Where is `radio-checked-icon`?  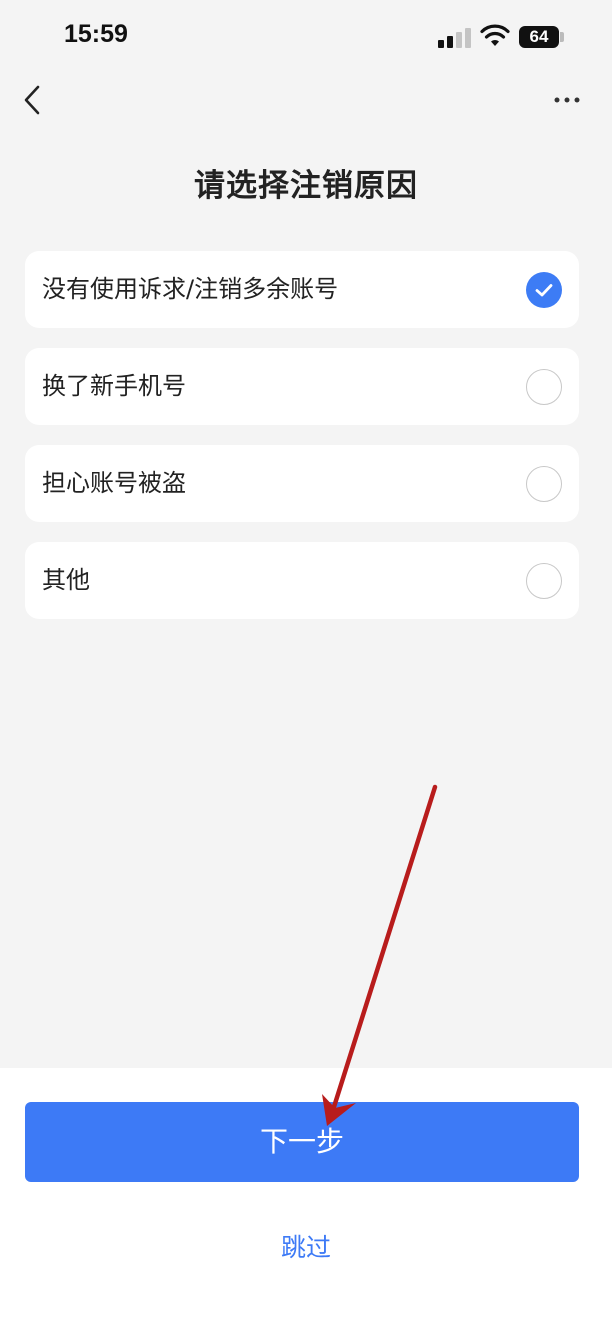 radio-checked-icon is located at coordinates (544, 290).